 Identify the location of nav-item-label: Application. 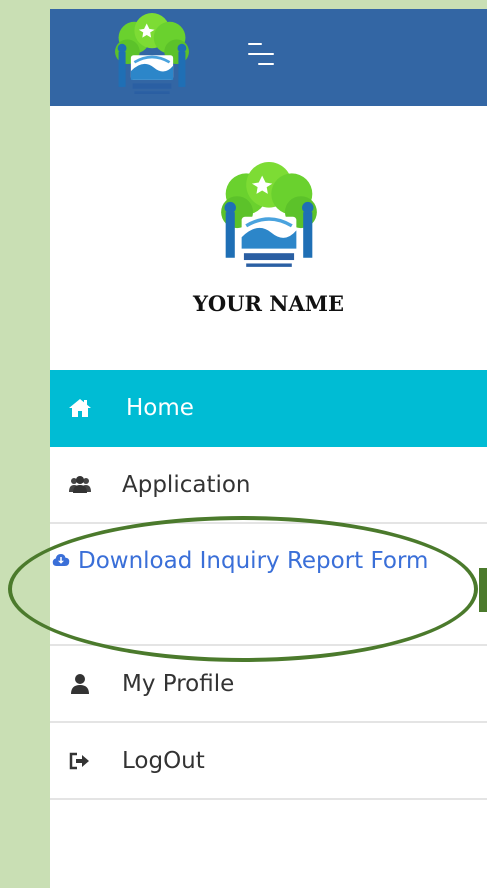
(186, 484).